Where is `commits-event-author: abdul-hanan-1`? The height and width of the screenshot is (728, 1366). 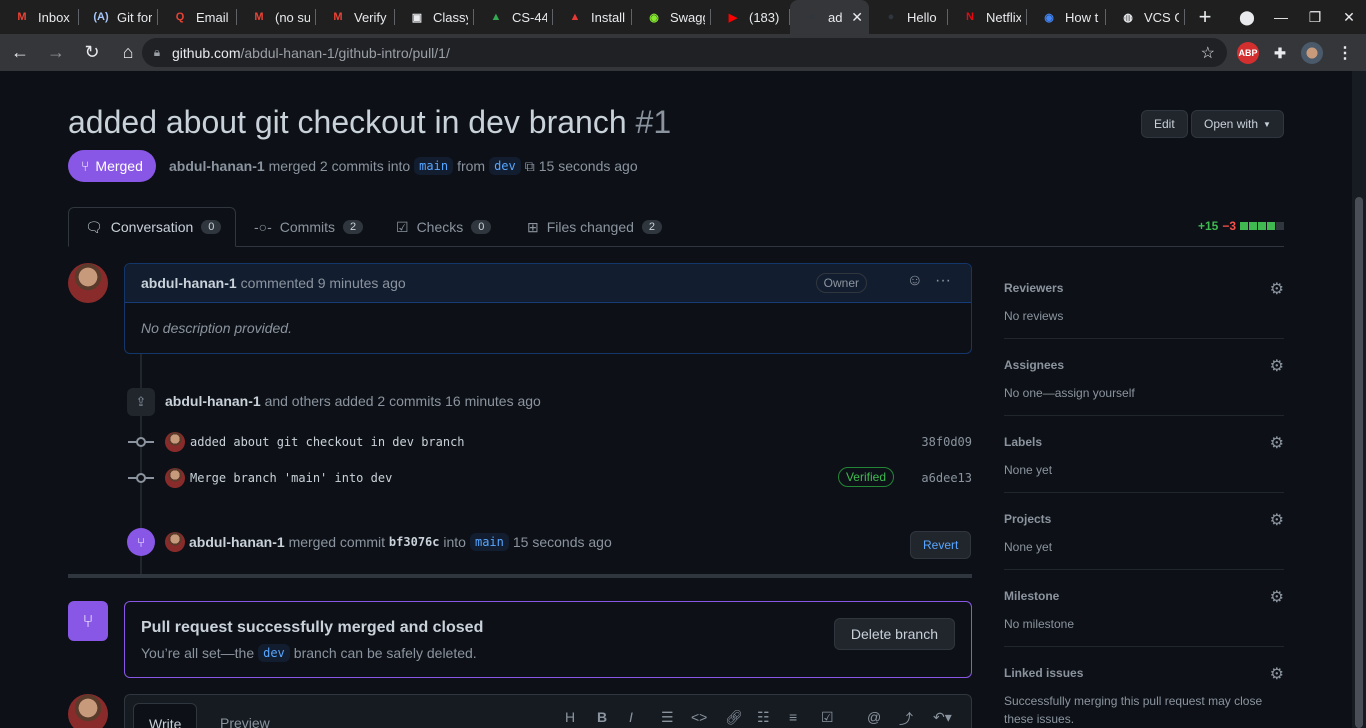 commits-event-author: abdul-hanan-1 is located at coordinates (213, 401).